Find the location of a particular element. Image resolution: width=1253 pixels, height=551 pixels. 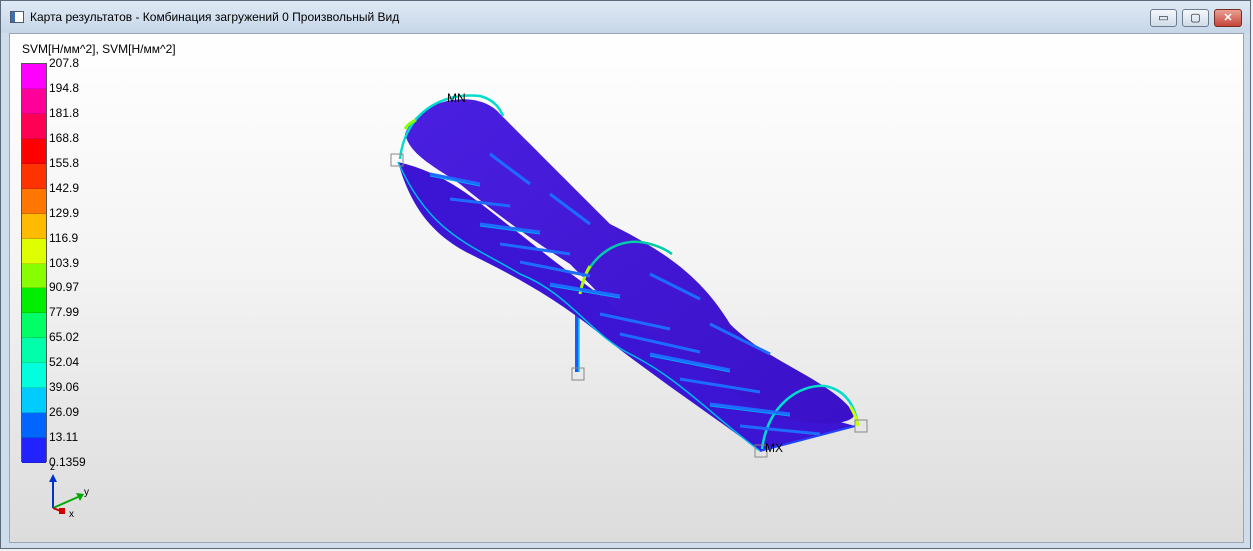

close-button: ✕ is located at coordinates (1228, 18).